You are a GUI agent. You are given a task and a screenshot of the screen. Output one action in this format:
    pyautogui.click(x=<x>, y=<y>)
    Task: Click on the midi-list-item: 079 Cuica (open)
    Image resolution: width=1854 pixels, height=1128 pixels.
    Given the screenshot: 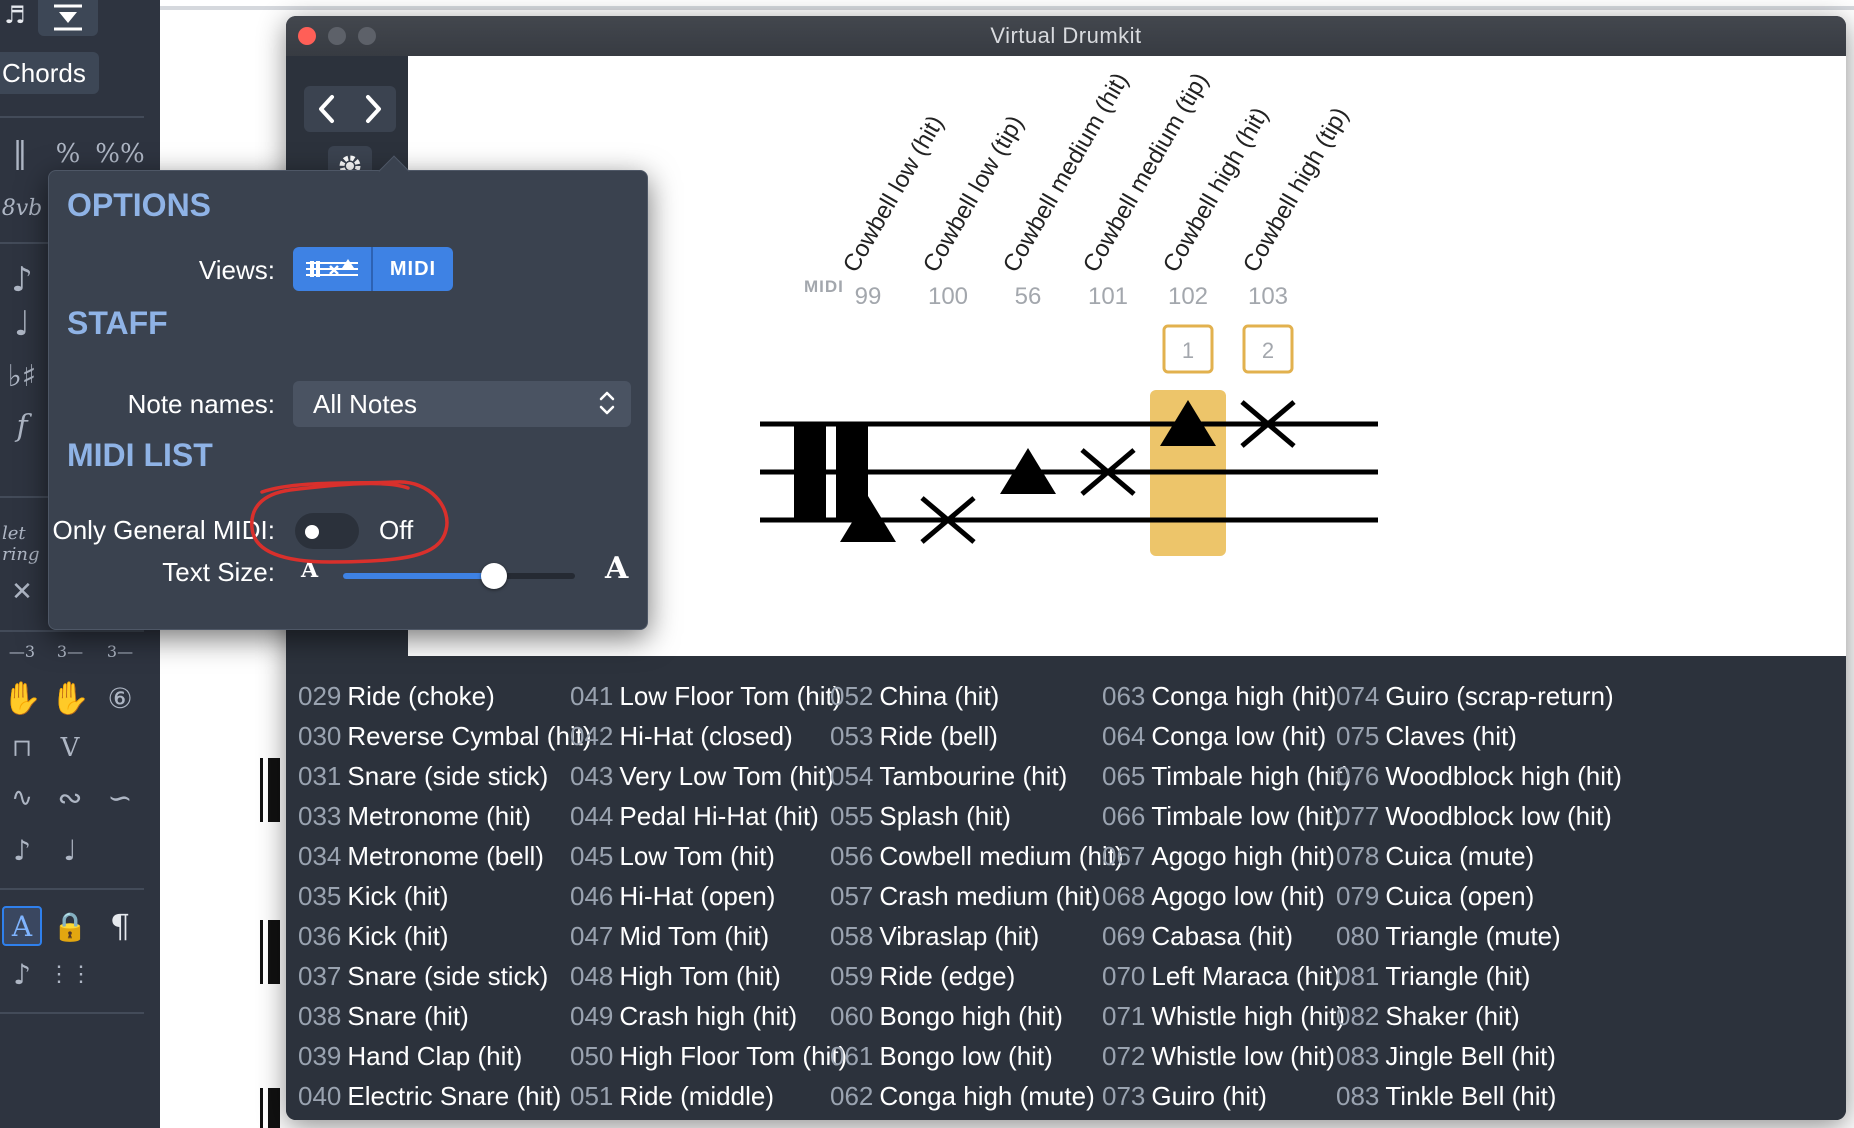 What is the action you would take?
    pyautogui.click(x=1479, y=896)
    